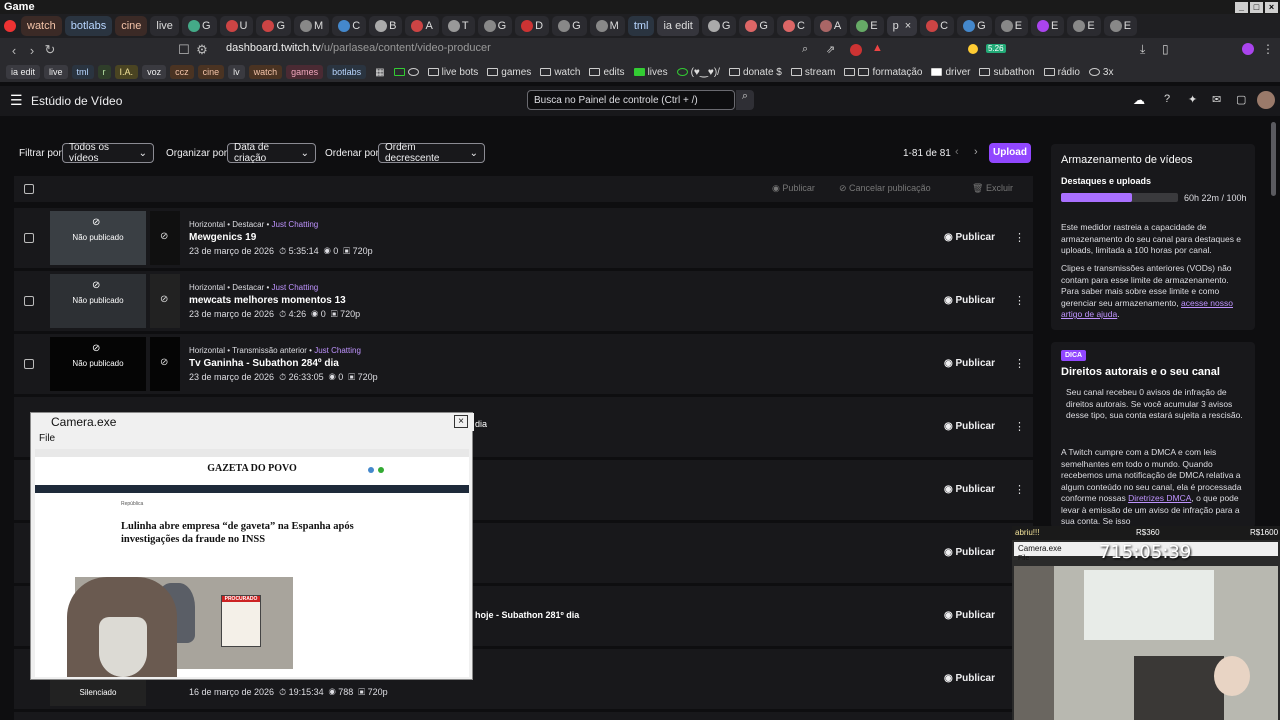 Image resolution: width=1280 pixels, height=720 pixels. Describe the element at coordinates (386, 26) in the screenshot. I see `tab-item: B` at that location.